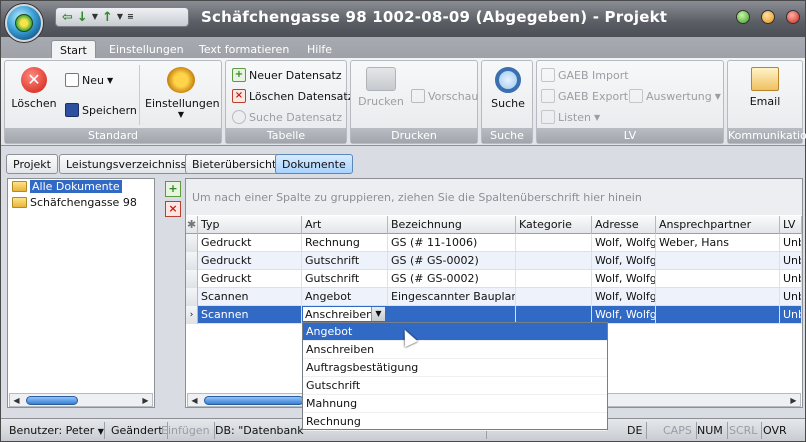  Describe the element at coordinates (192, 315) in the screenshot. I see `current-row-arrow-icon: ›` at that location.